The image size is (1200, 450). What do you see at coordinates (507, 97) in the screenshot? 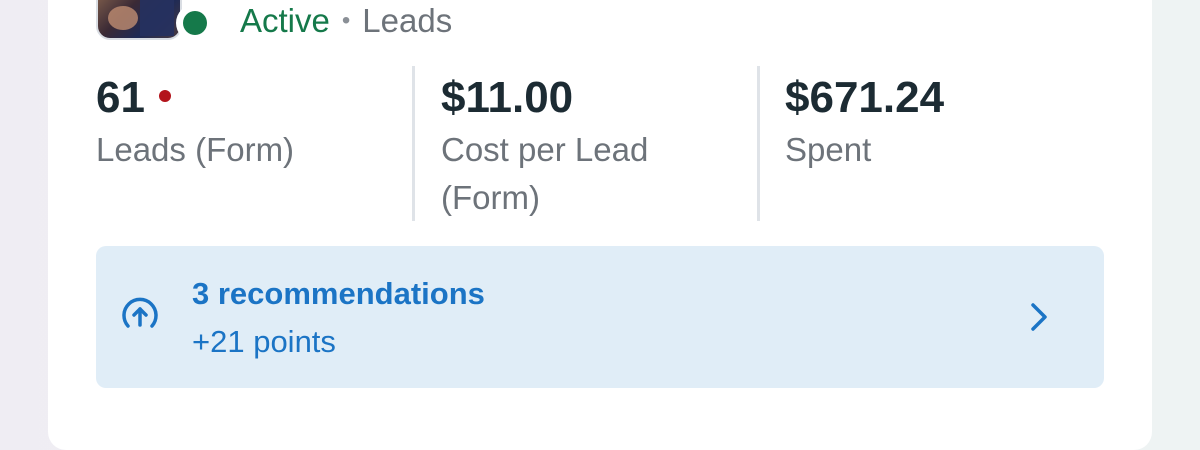
I see `metric-cost-per-lead-value: $11.00` at bounding box center [507, 97].